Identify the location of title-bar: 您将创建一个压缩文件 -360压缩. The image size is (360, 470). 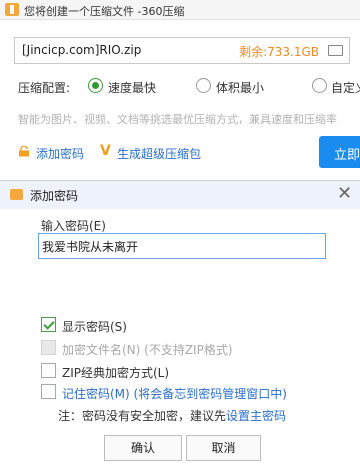
(180, 10).